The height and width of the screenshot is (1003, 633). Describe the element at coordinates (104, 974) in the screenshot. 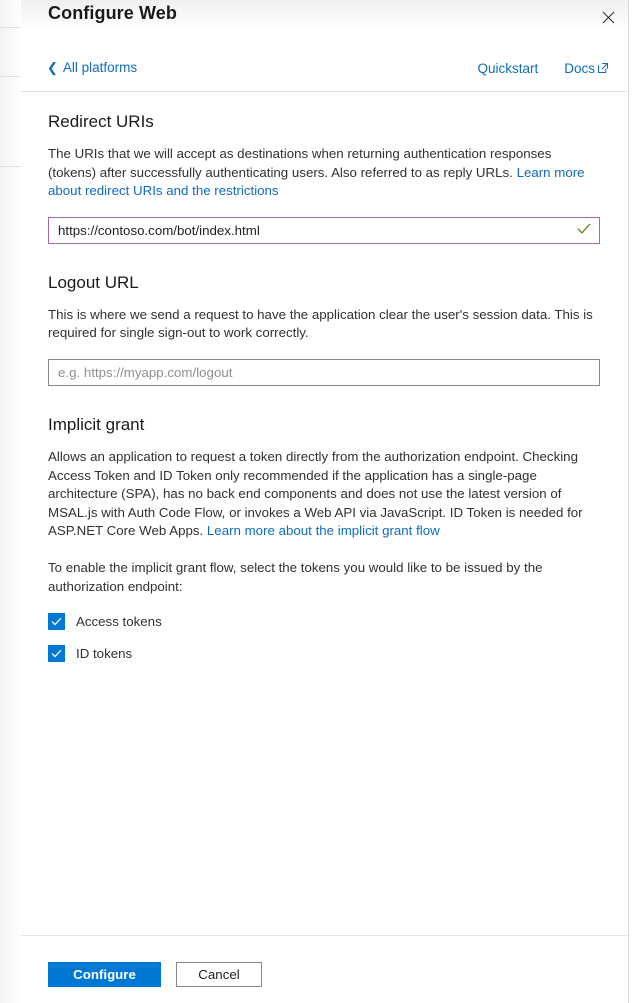

I see `configure-button: Configure` at that location.